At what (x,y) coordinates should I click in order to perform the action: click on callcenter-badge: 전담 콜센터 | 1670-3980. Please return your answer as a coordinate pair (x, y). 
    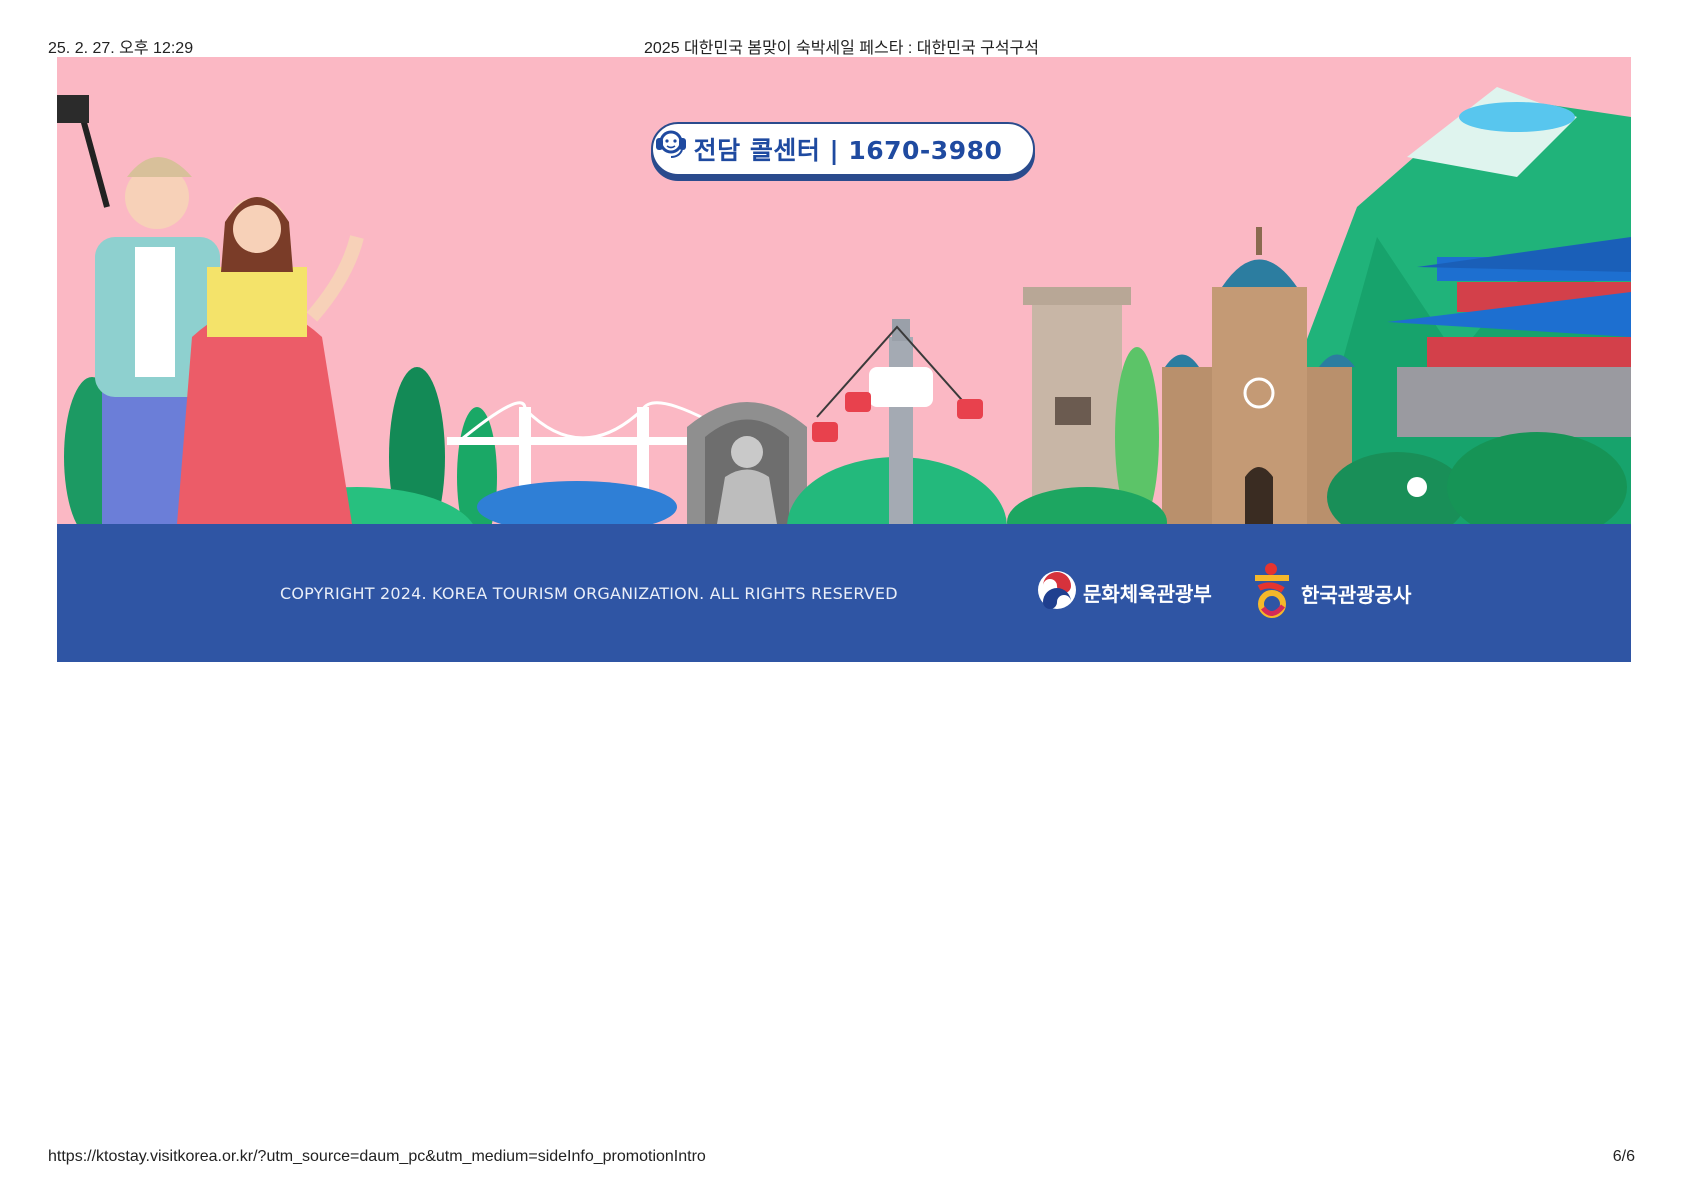
    Looking at the image, I should click on (843, 149).